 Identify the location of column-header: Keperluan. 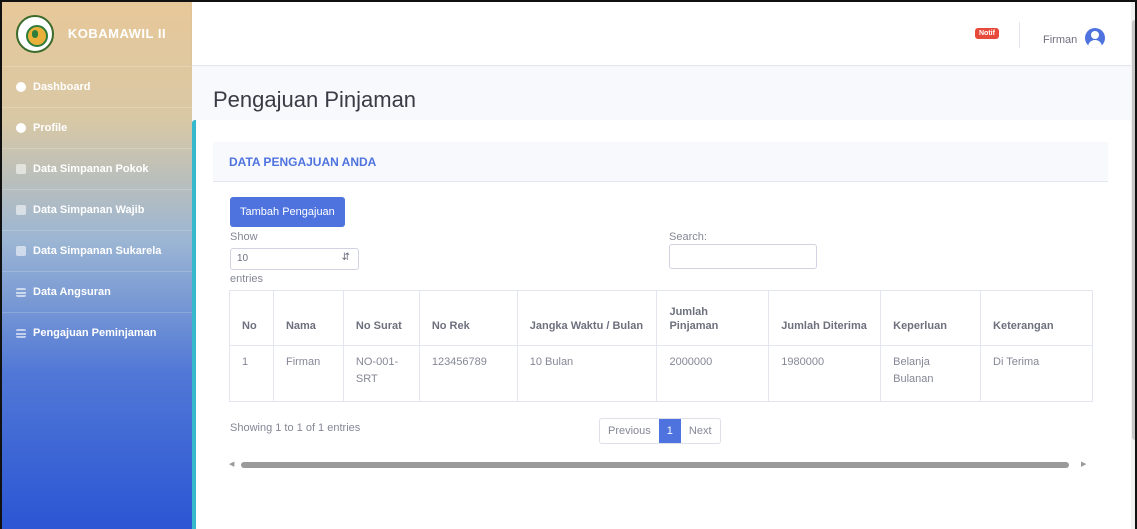
(931, 318).